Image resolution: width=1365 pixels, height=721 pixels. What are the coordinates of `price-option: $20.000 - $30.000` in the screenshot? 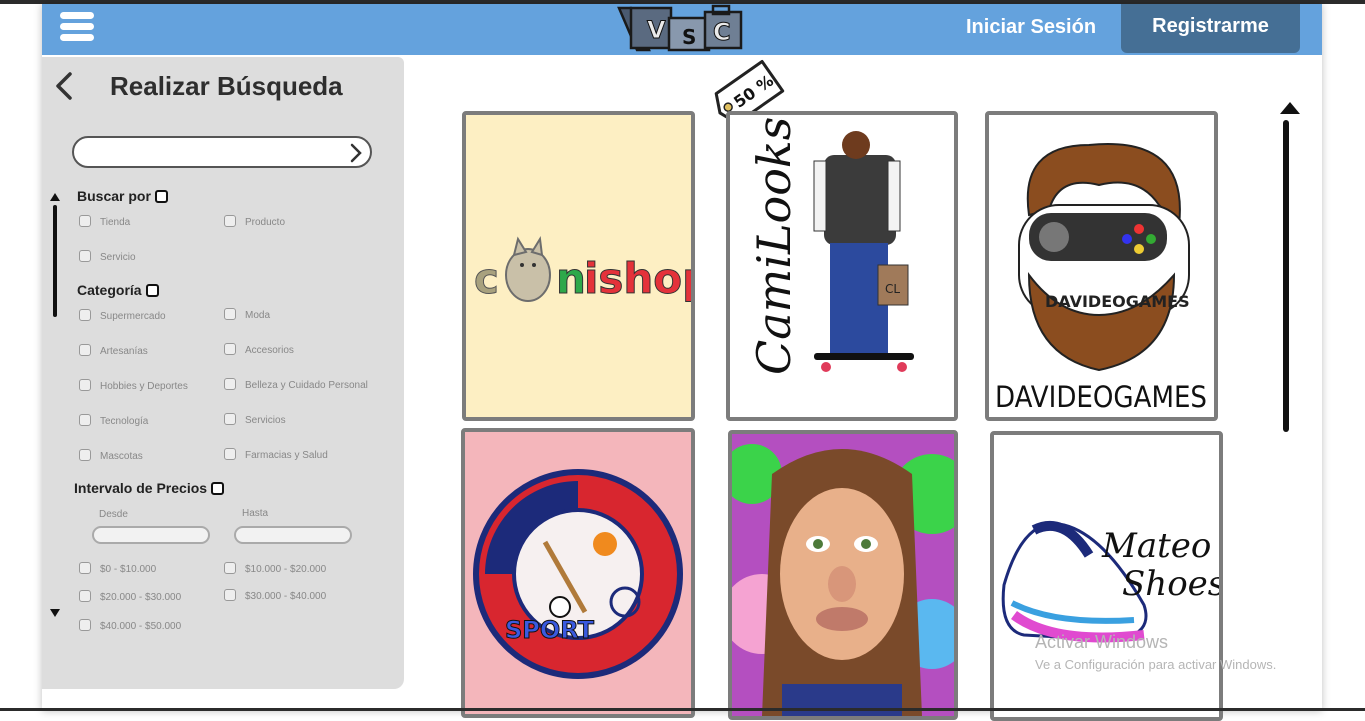 It's located at (130, 596).